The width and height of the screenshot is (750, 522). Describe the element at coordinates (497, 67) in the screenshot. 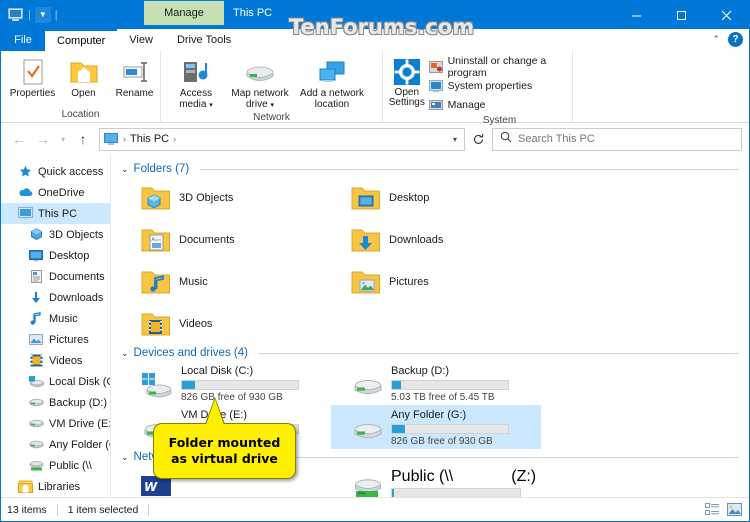

I see `uninstall-label: Uninstall or change a program` at that location.